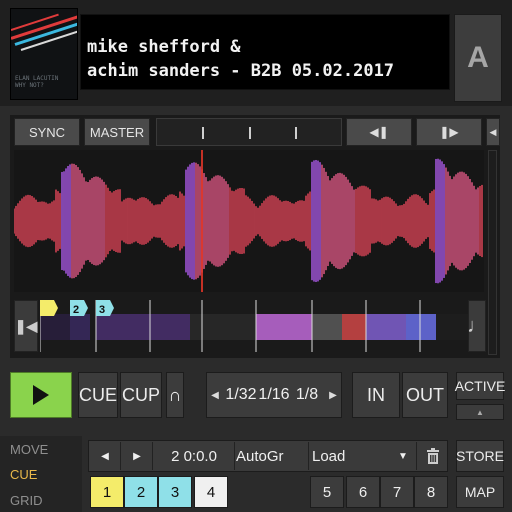 Image resolution: width=512 pixels, height=512 pixels. I want to click on play-icon, so click(41, 395).